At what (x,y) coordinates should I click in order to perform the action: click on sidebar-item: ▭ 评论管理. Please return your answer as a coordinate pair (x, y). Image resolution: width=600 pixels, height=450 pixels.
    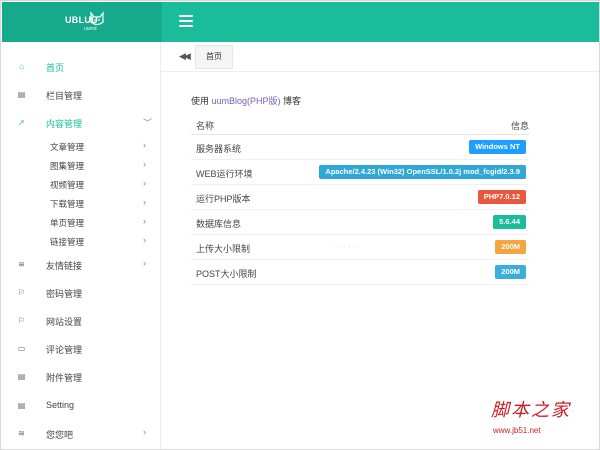
    Looking at the image, I should click on (81, 349).